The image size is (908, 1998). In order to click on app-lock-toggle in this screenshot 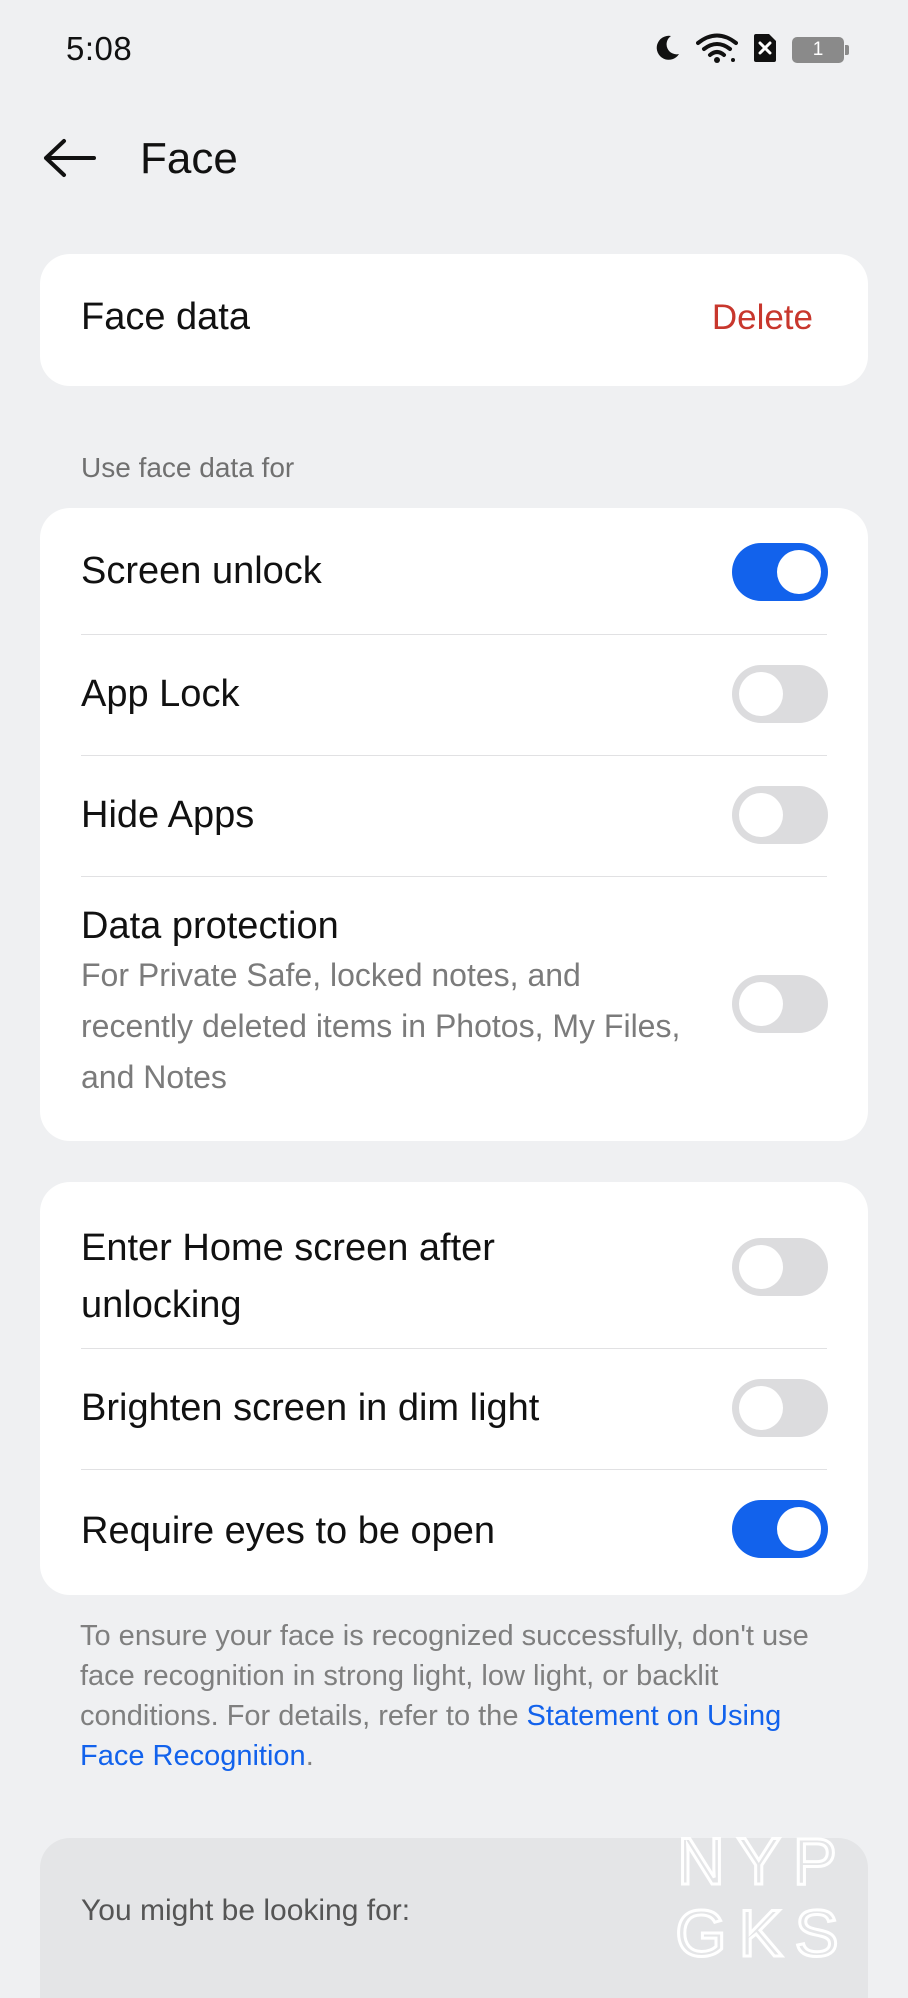, I will do `click(780, 694)`.